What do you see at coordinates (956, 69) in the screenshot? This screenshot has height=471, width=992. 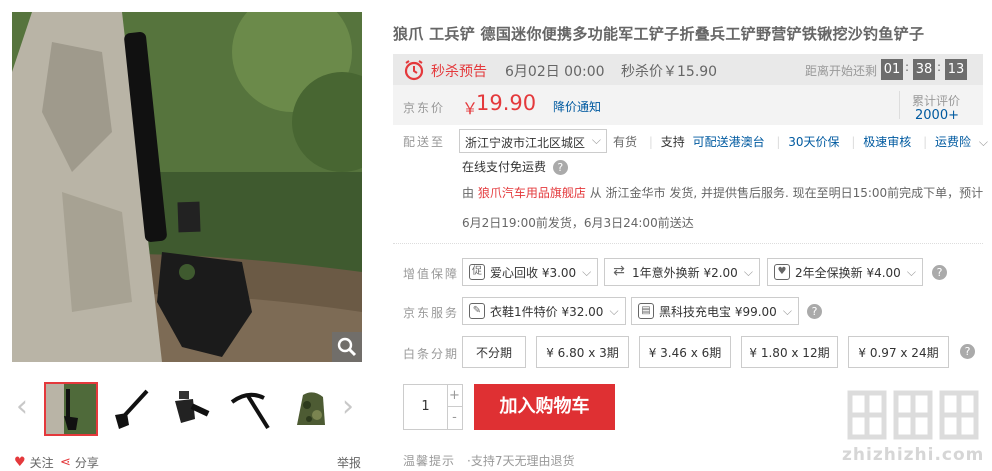 I see `countdown-seconds: 13` at bounding box center [956, 69].